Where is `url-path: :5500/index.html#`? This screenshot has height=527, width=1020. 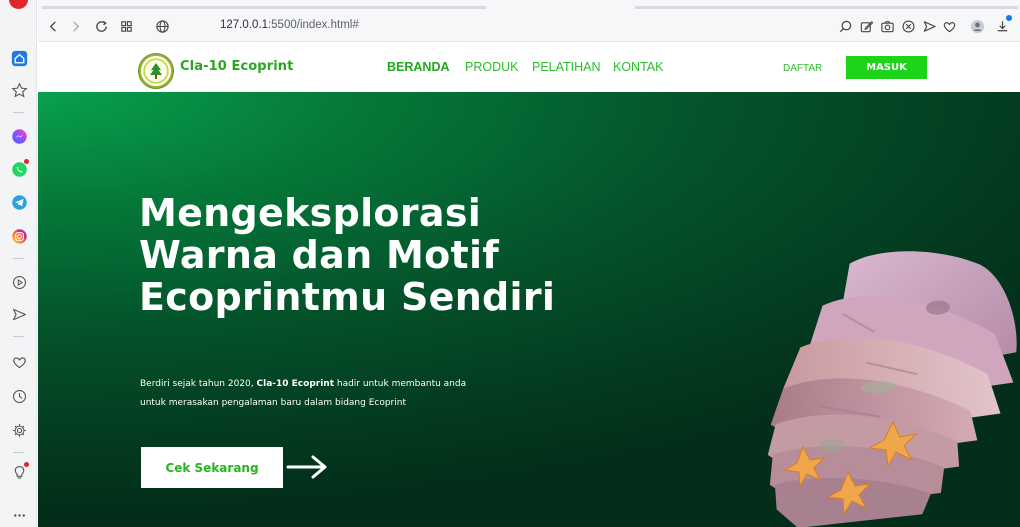
url-path: :5500/index.html# is located at coordinates (313, 25).